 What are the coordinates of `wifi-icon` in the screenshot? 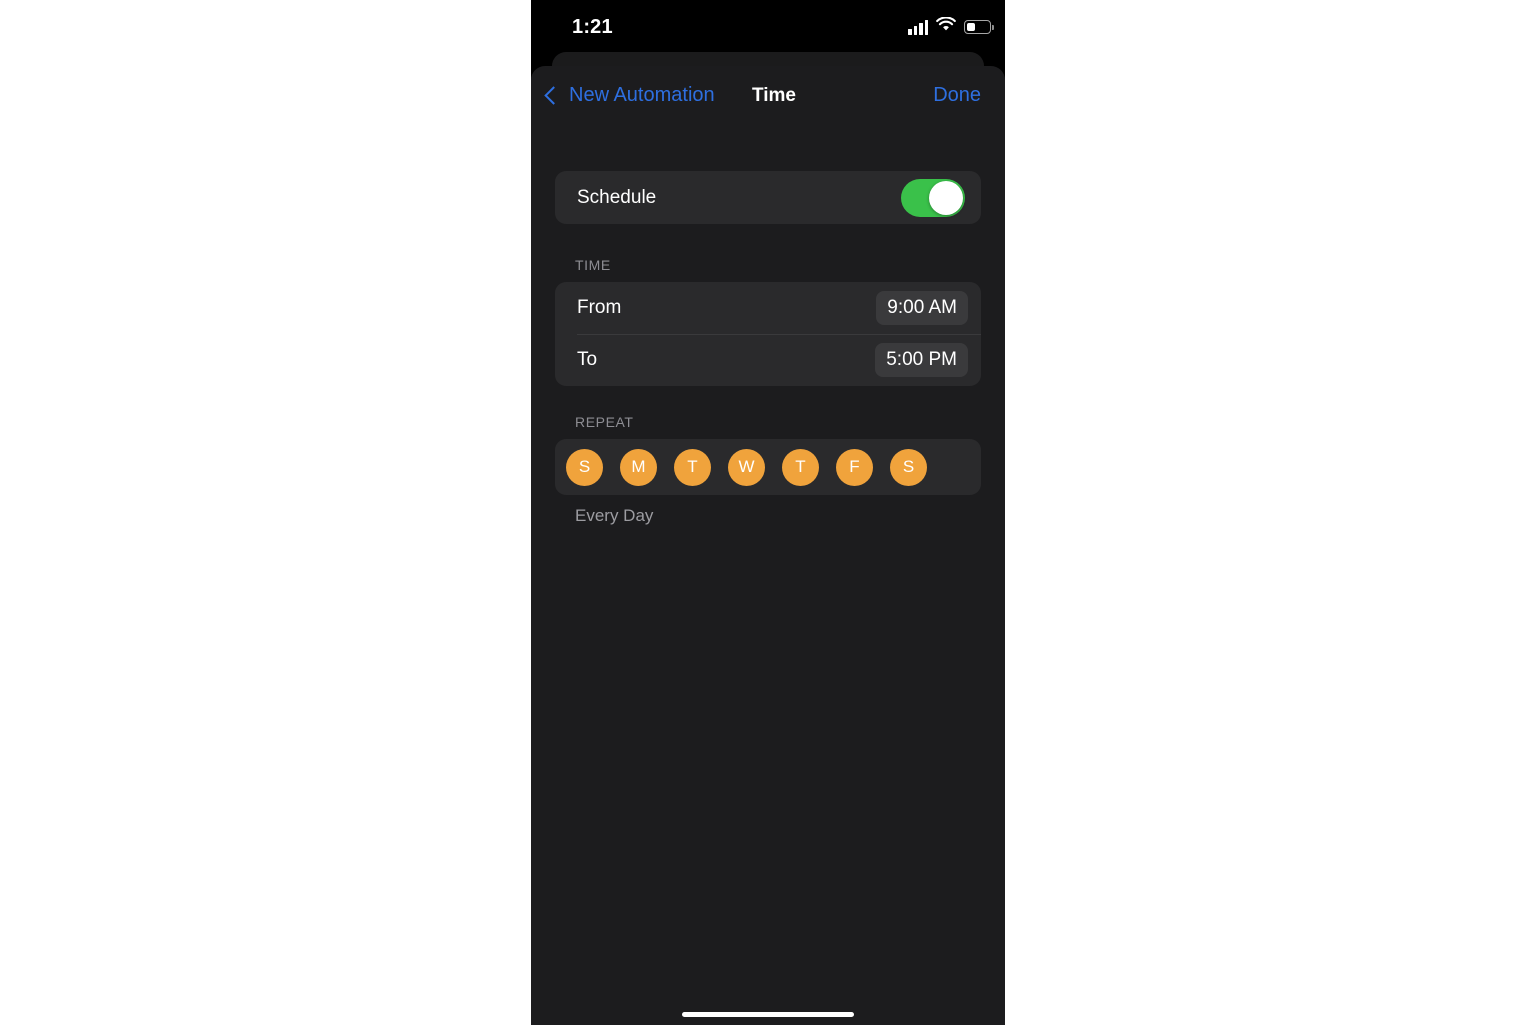 It's located at (946, 26).